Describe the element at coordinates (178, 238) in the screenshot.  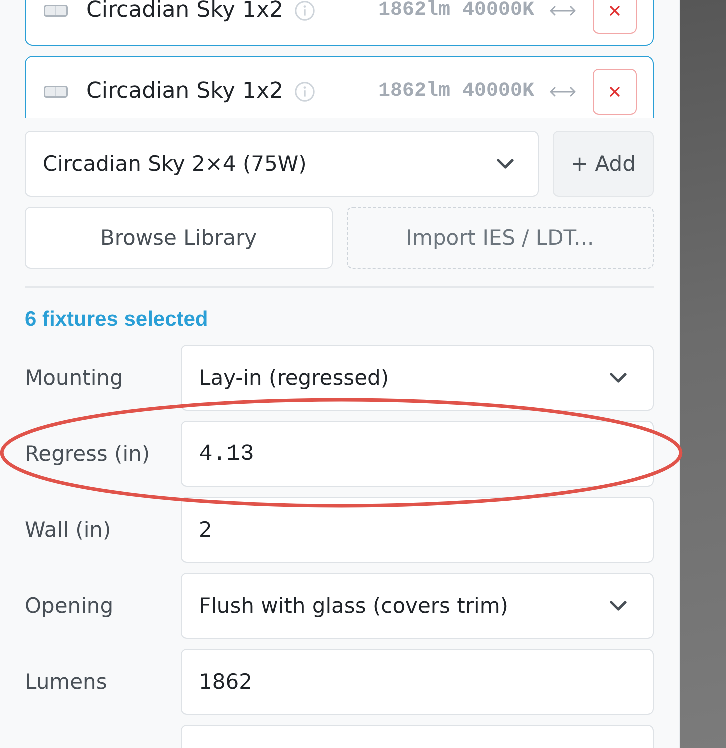
I see `browse-library-button: Browse Library` at that location.